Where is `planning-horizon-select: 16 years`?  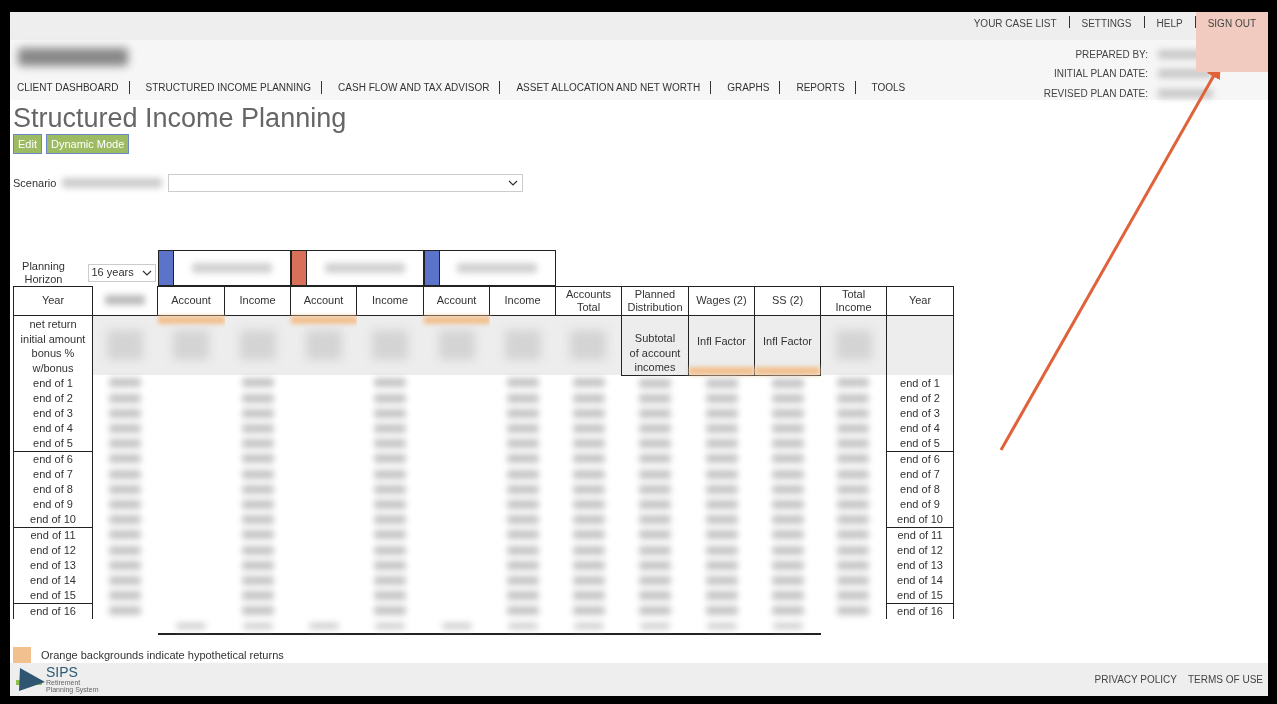
planning-horizon-select: 16 years is located at coordinates (121, 272).